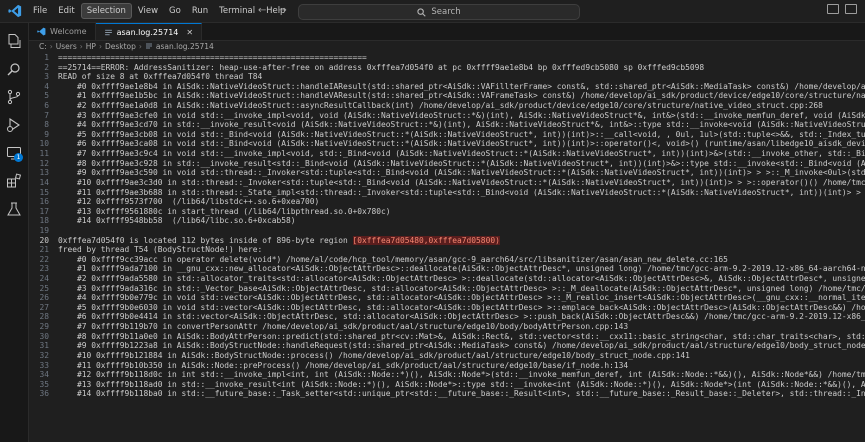  Describe the element at coordinates (262, 10) in the screenshot. I see `back-arrow-icon: ←` at that location.